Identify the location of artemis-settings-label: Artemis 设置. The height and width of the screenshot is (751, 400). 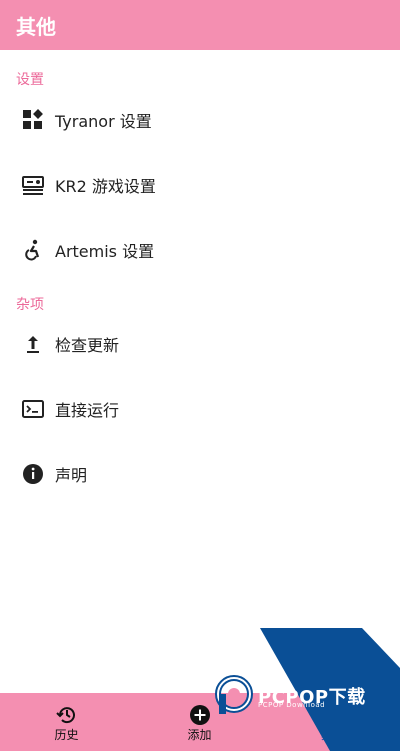
(105, 251).